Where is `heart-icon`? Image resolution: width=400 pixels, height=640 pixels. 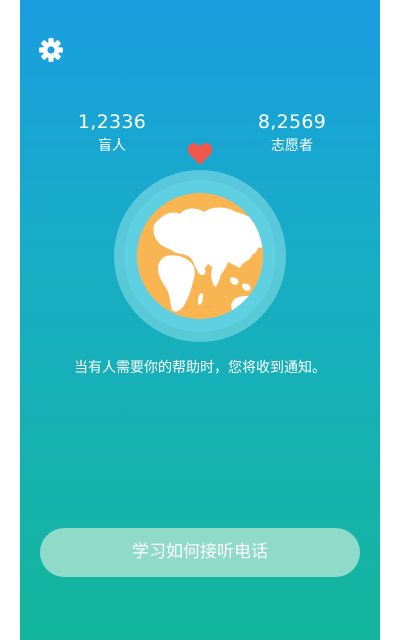 heart-icon is located at coordinates (200, 154).